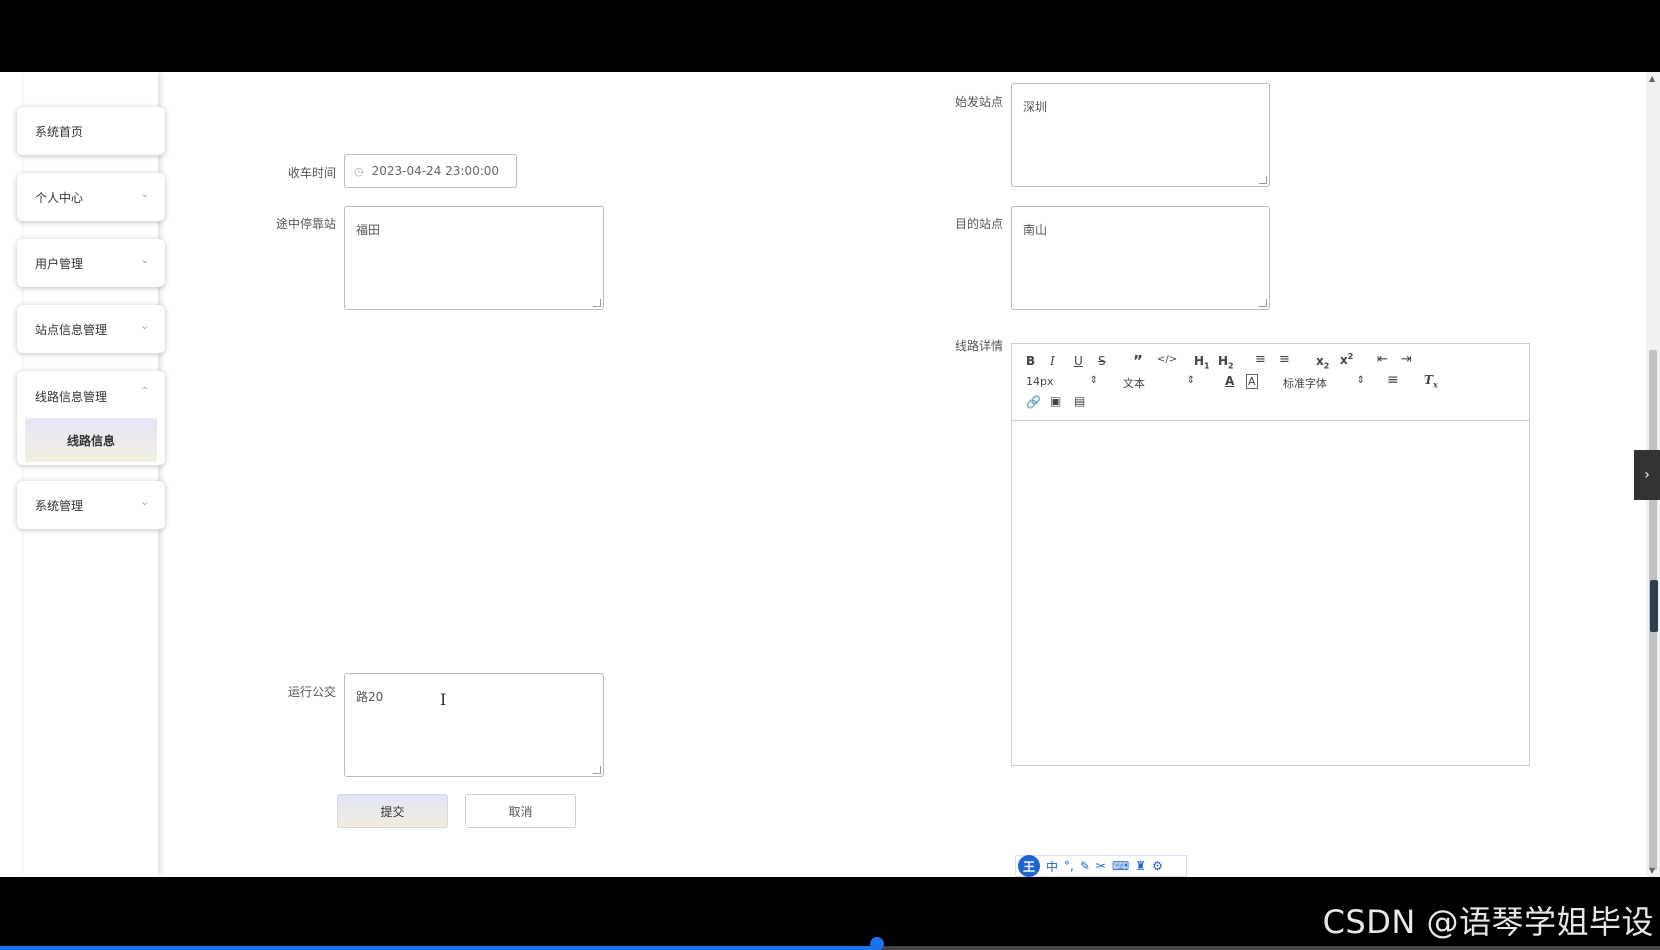 This screenshot has width=1660, height=950. I want to click on block-type-value: 文本, so click(1134, 383).